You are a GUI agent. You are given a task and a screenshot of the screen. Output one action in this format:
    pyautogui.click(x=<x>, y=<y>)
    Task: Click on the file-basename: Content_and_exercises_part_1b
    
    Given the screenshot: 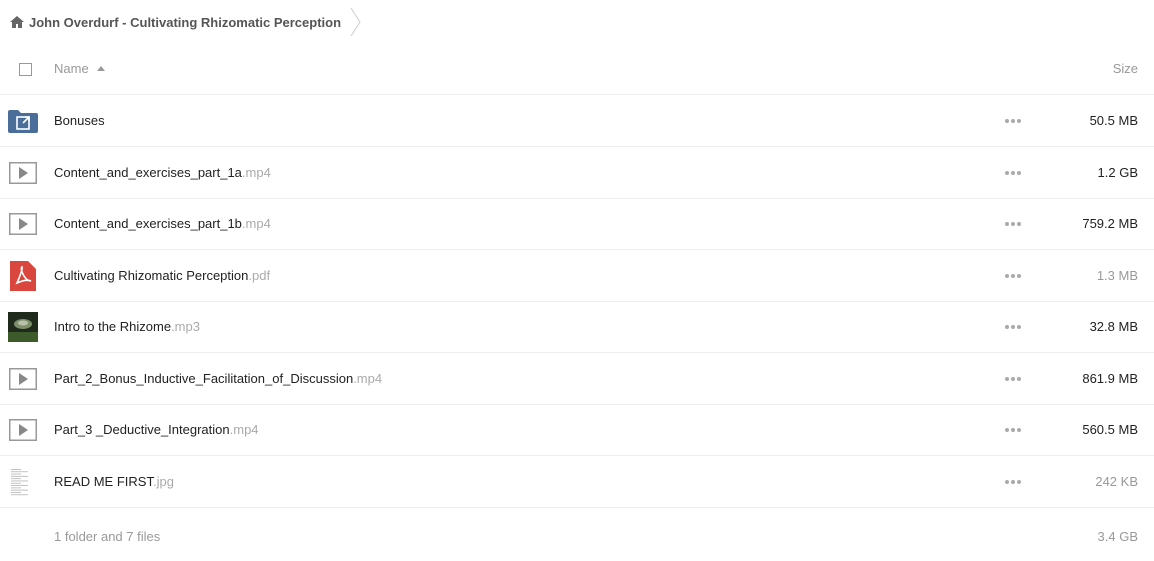 What is the action you would take?
    pyautogui.click(x=148, y=223)
    